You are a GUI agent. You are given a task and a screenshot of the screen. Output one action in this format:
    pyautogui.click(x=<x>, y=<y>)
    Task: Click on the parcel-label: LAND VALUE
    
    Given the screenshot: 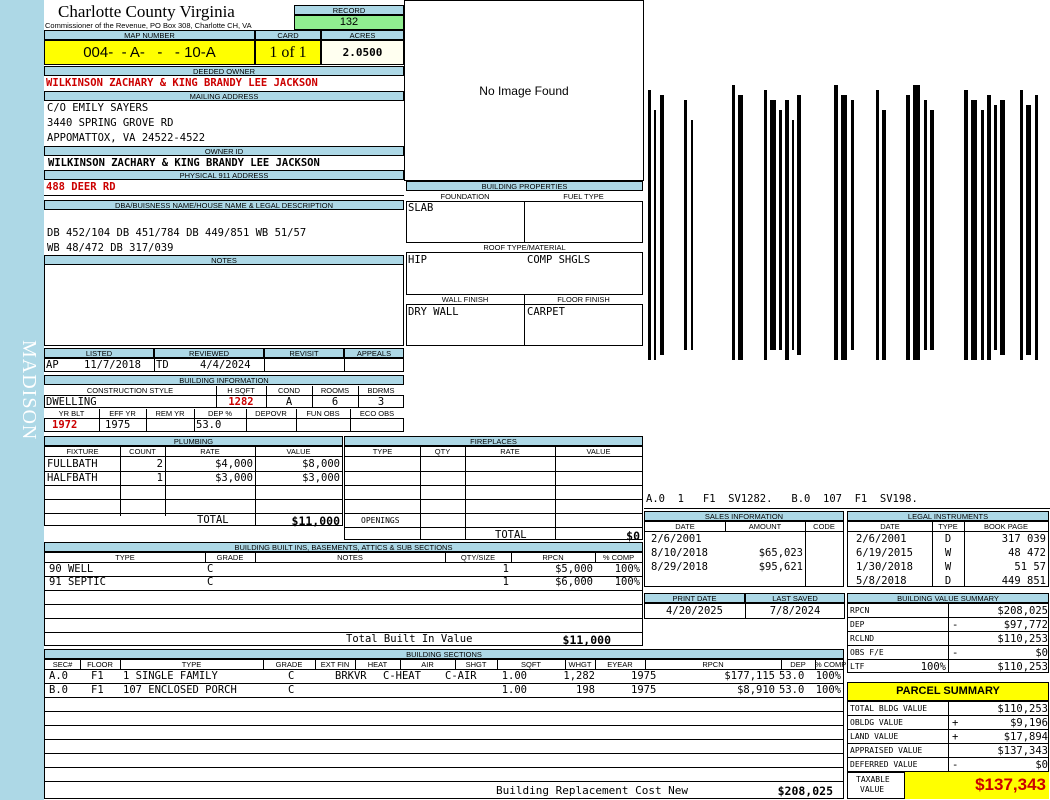 What is the action you would take?
    pyautogui.click(x=874, y=736)
    